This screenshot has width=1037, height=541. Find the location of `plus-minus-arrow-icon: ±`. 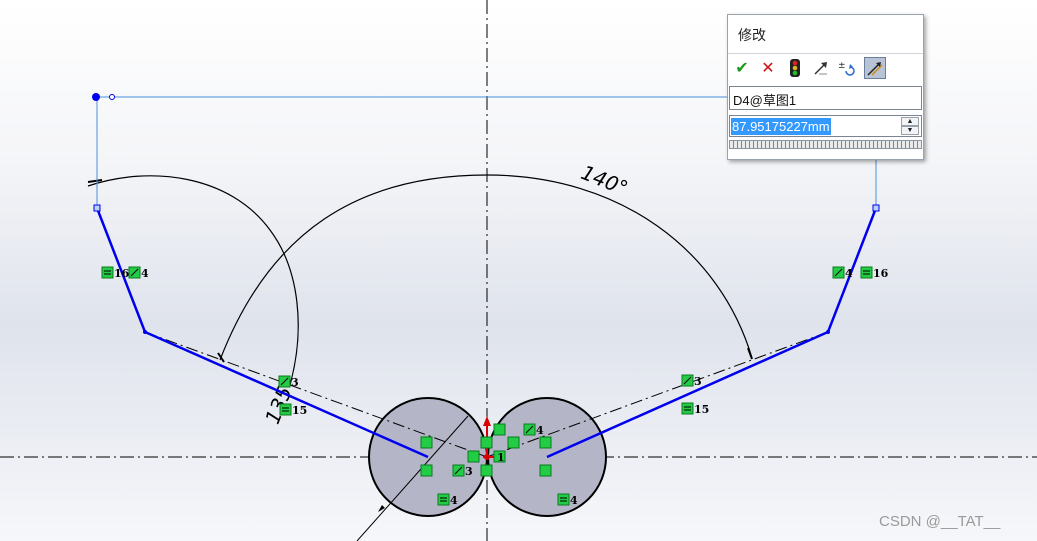

plus-minus-arrow-icon: ± is located at coordinates (846, 68).